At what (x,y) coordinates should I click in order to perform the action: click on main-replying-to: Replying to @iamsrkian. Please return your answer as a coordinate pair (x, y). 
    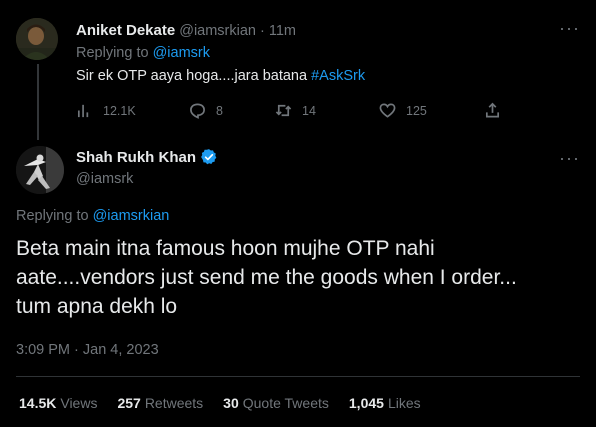
    Looking at the image, I should click on (92, 216).